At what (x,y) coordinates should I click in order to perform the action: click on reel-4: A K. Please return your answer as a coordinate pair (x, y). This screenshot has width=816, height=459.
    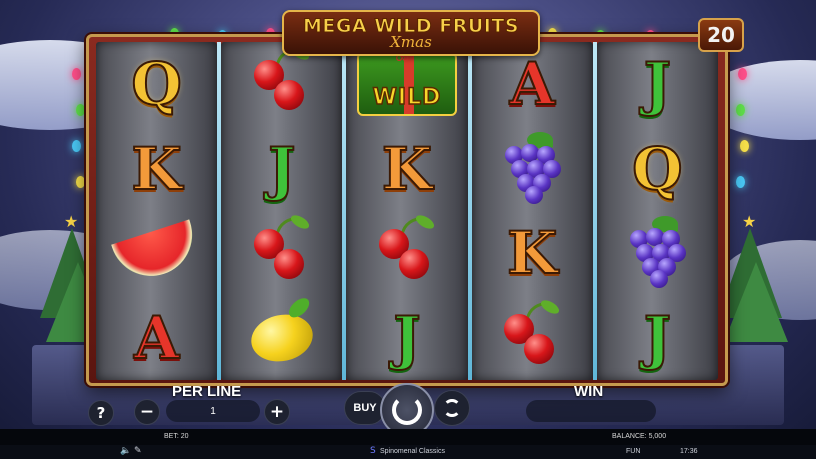
    Looking at the image, I should click on (534, 211).